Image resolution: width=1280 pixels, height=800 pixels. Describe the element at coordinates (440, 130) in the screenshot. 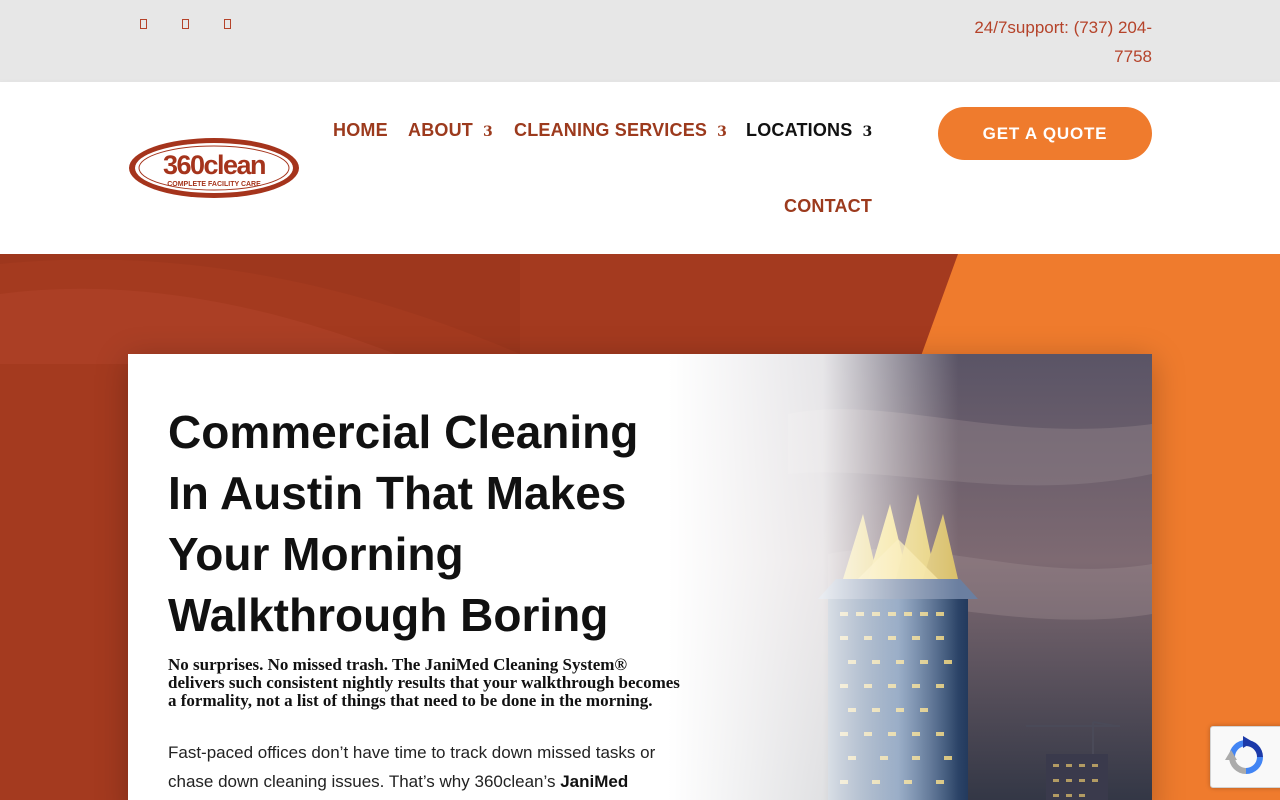

I see `nav-about-label: ABOUT` at that location.